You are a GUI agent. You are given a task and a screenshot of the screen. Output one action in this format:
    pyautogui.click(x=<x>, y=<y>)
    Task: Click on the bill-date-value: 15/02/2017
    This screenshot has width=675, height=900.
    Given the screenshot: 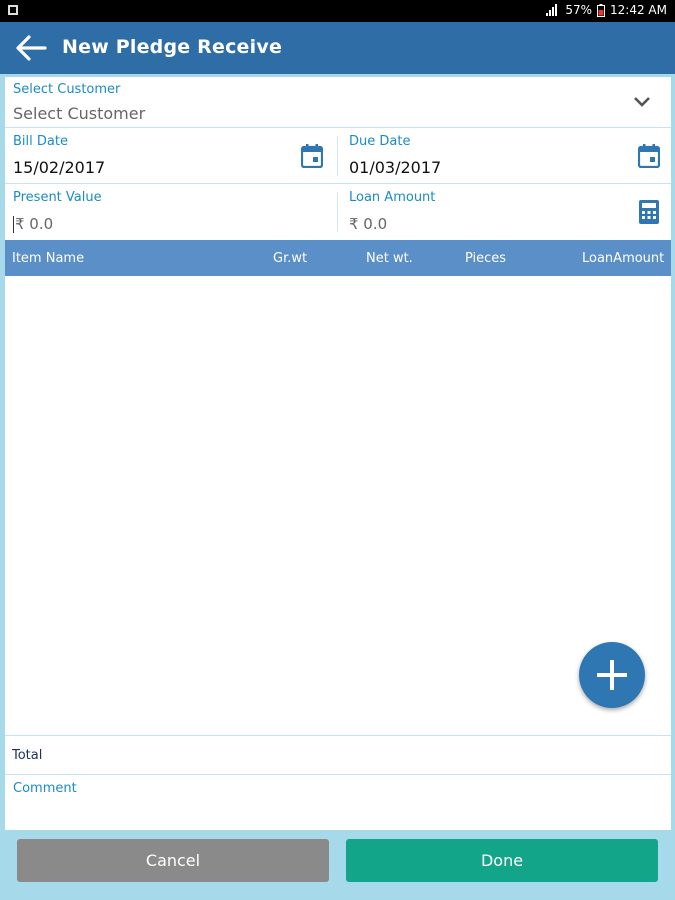 What is the action you would take?
    pyautogui.click(x=59, y=167)
    